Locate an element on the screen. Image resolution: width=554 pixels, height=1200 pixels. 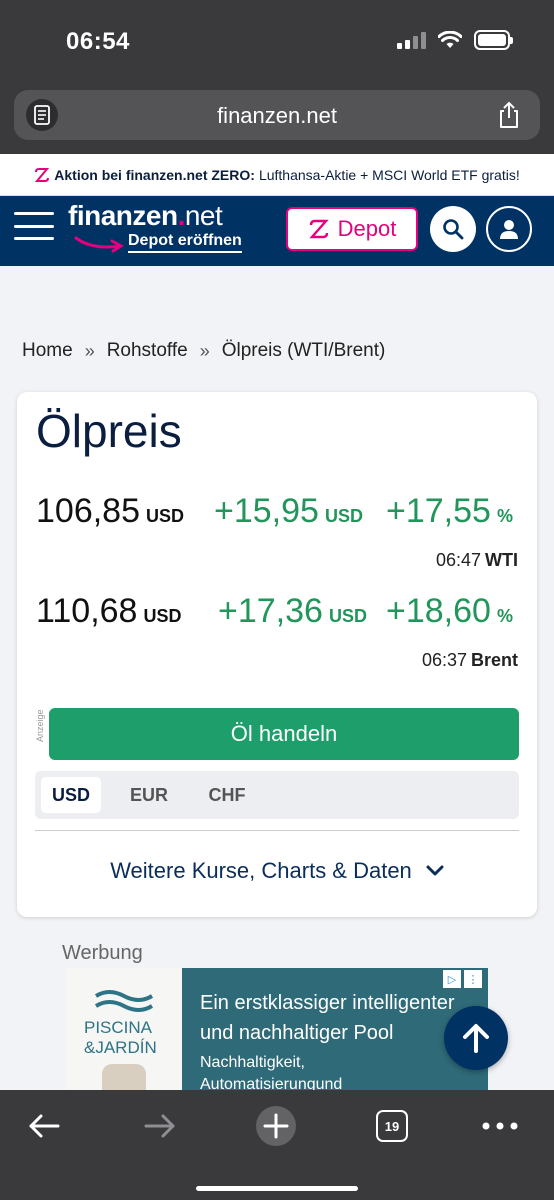
menu-icon is located at coordinates (34, 226).